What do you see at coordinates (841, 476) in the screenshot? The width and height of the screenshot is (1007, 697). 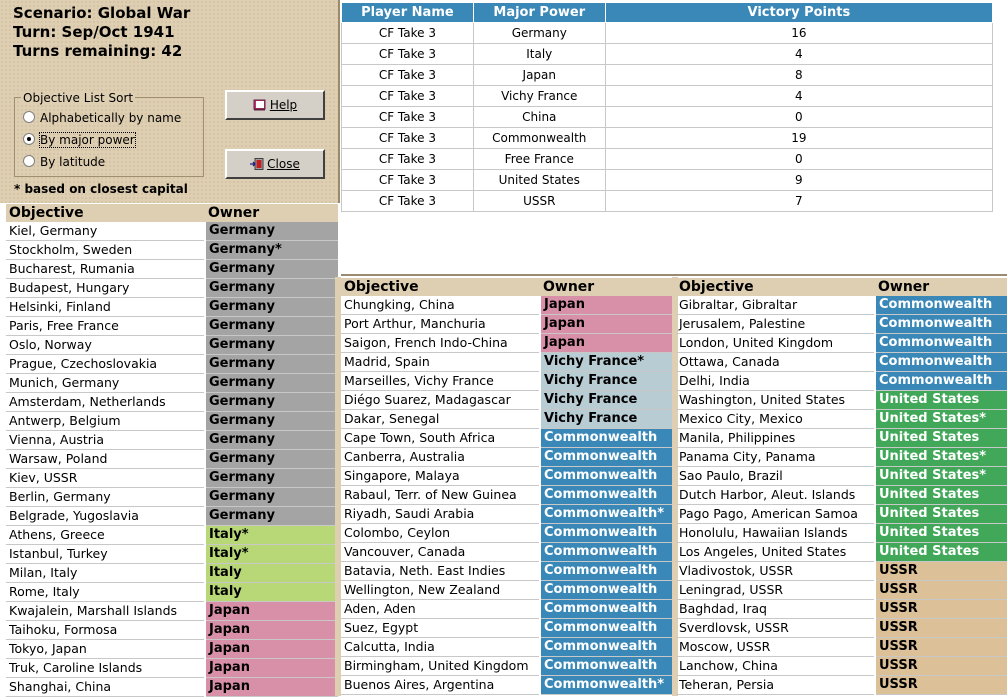 I see `objective-row: Sao Paulo, Brazil United States*` at bounding box center [841, 476].